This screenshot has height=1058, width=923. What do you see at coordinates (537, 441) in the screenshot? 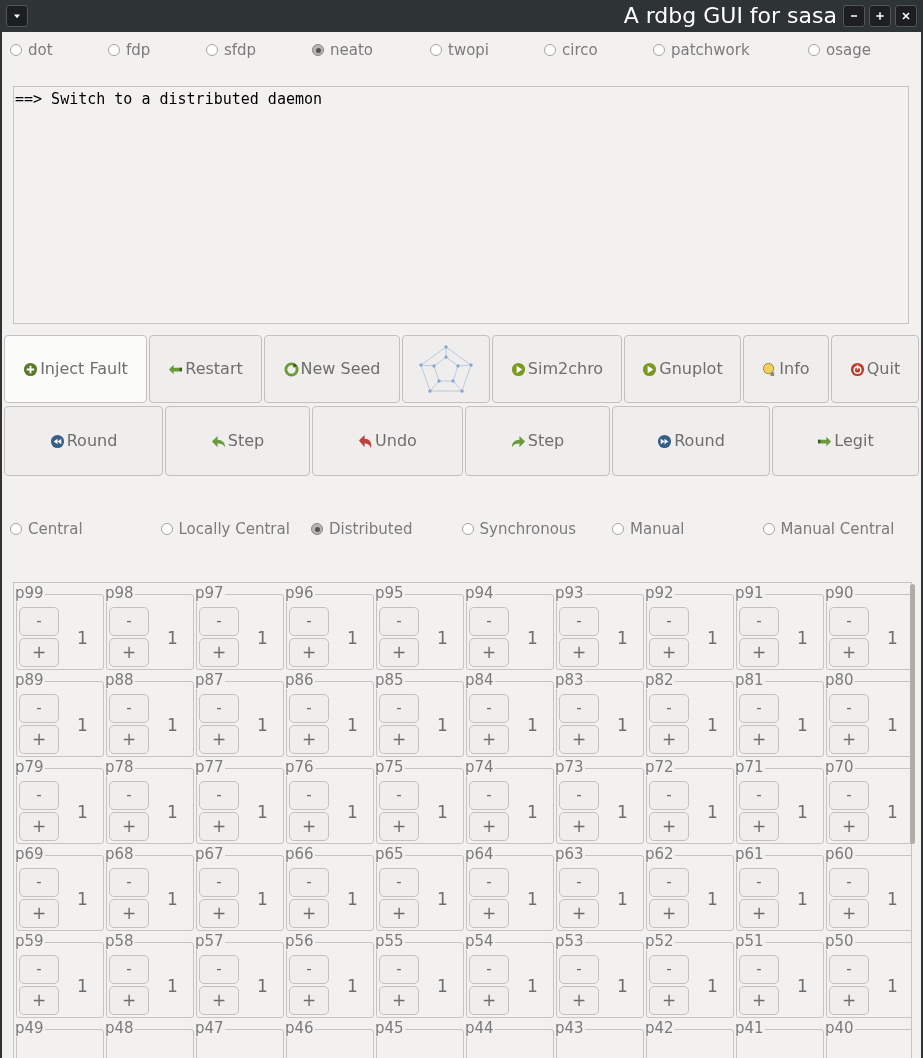
I see `toolbar-button: Step` at bounding box center [537, 441].